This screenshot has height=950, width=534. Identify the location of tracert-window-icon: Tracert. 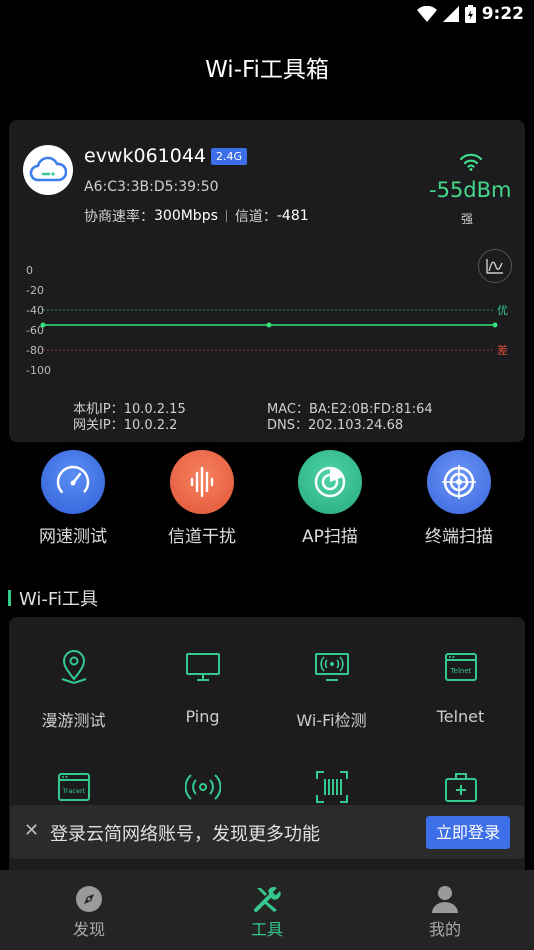
(74, 787).